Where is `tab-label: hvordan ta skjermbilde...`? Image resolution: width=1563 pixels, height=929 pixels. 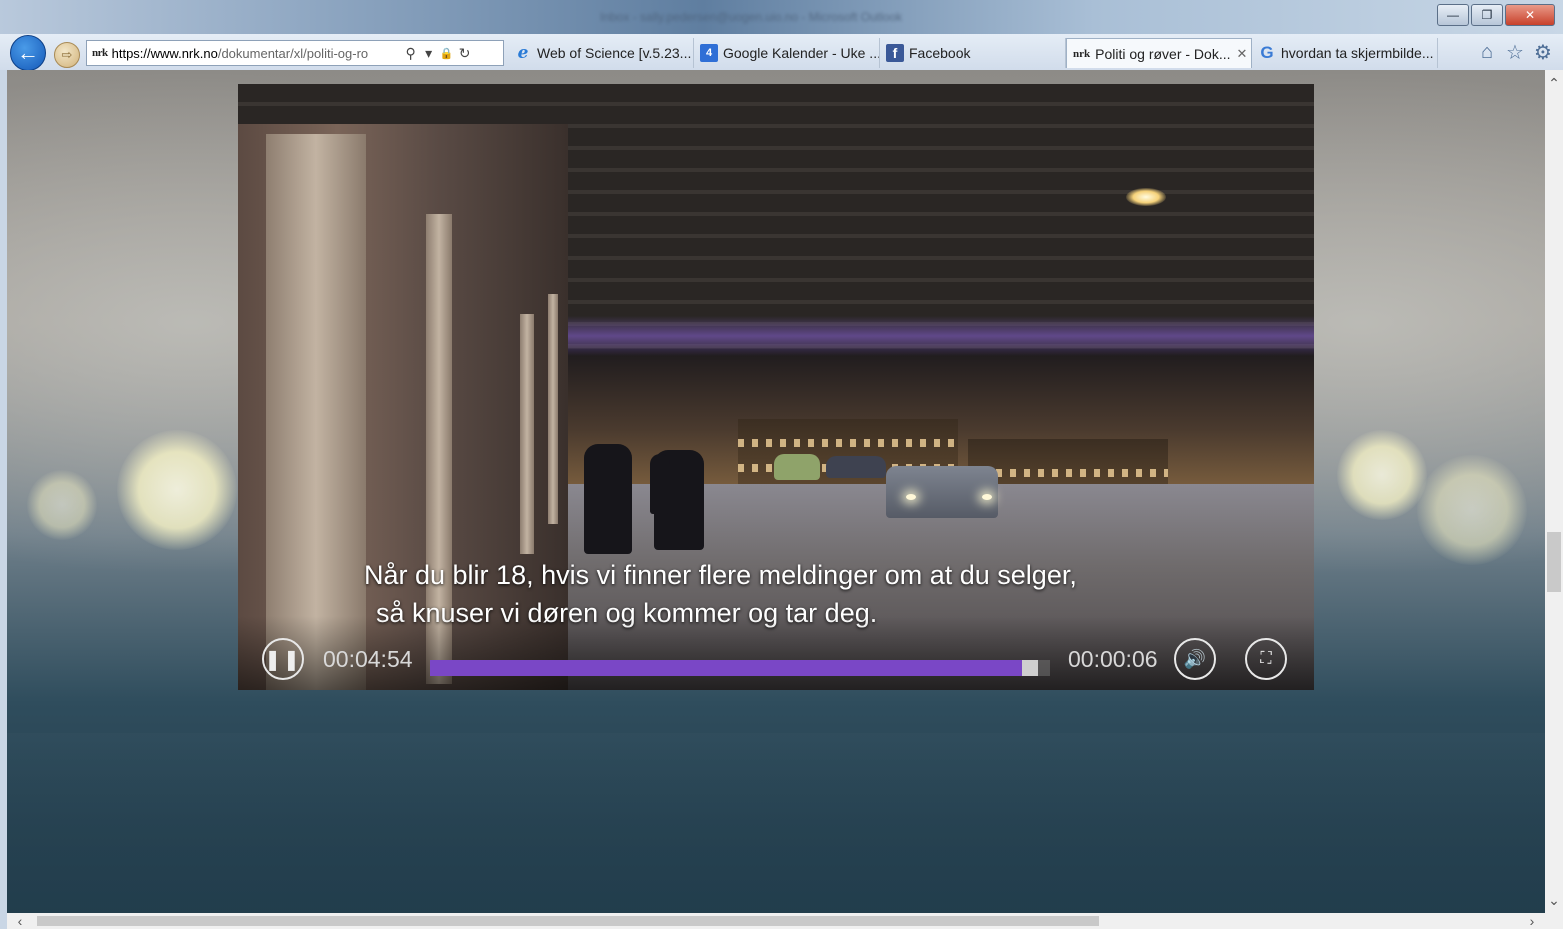
tab-label: hvordan ta skjermbilde... is located at coordinates (1357, 53).